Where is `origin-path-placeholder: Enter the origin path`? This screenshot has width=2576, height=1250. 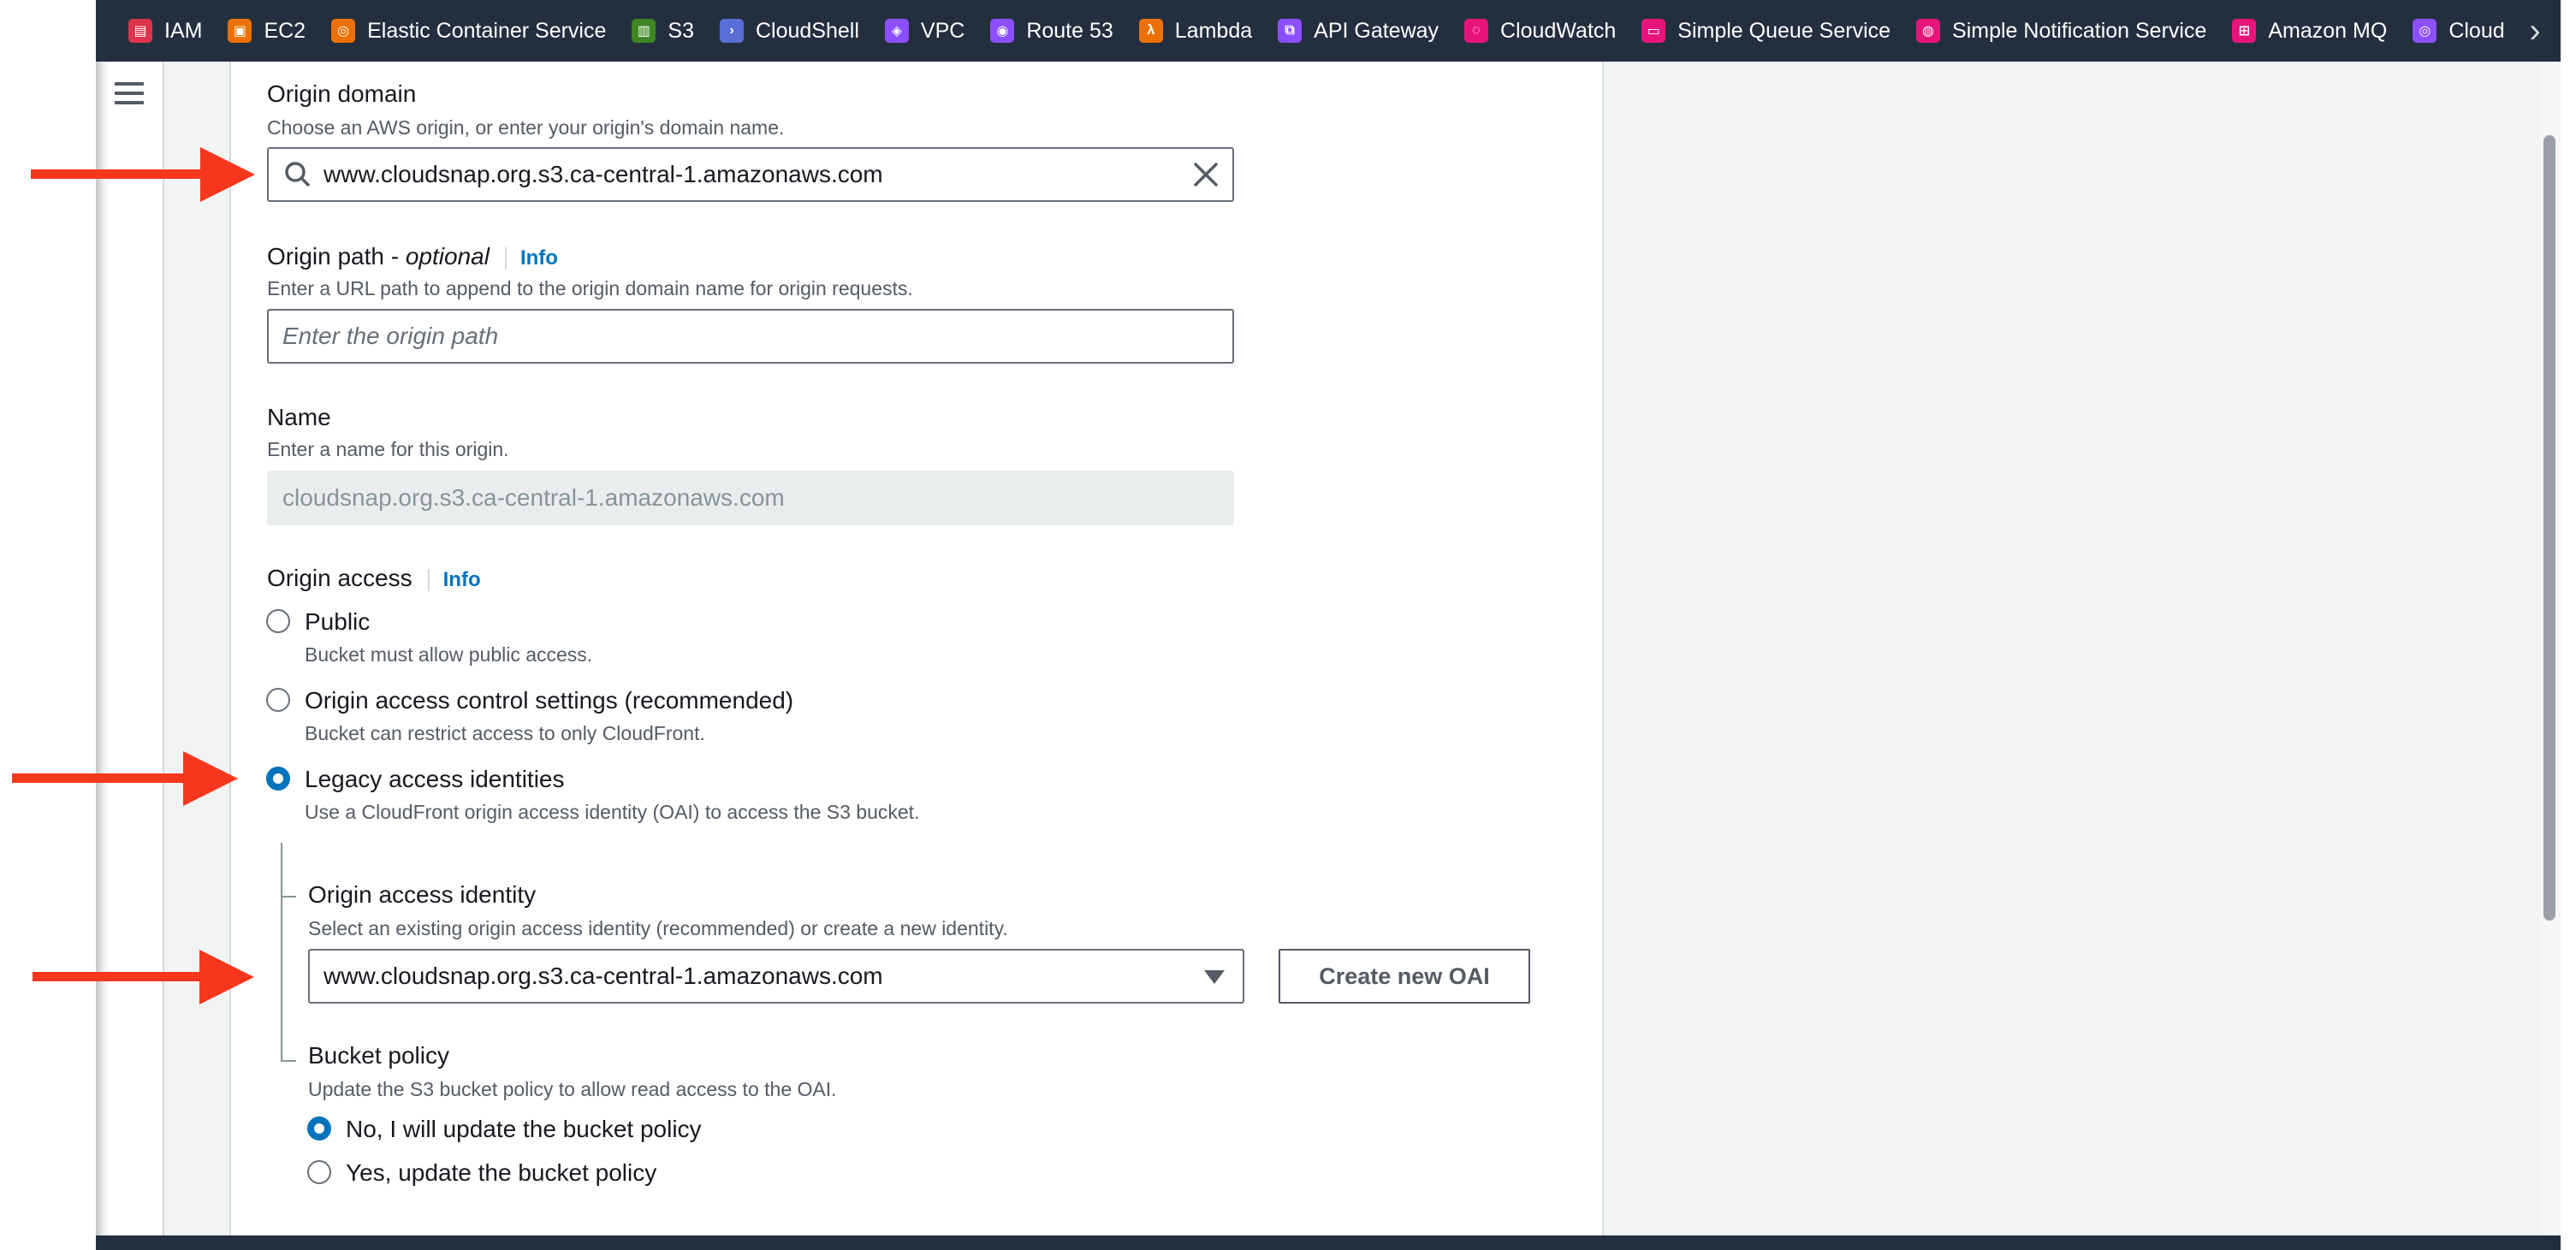 origin-path-placeholder: Enter the origin path is located at coordinates (390, 336).